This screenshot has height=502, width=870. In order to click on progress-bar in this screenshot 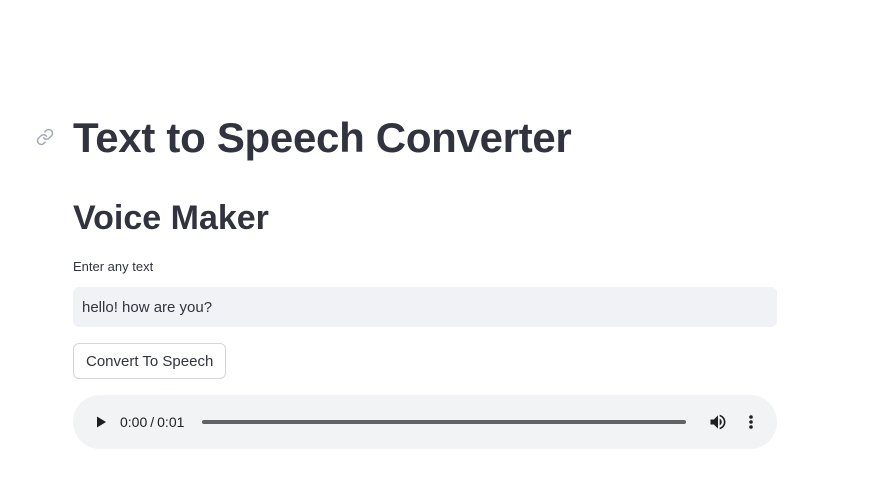, I will do `click(444, 422)`.